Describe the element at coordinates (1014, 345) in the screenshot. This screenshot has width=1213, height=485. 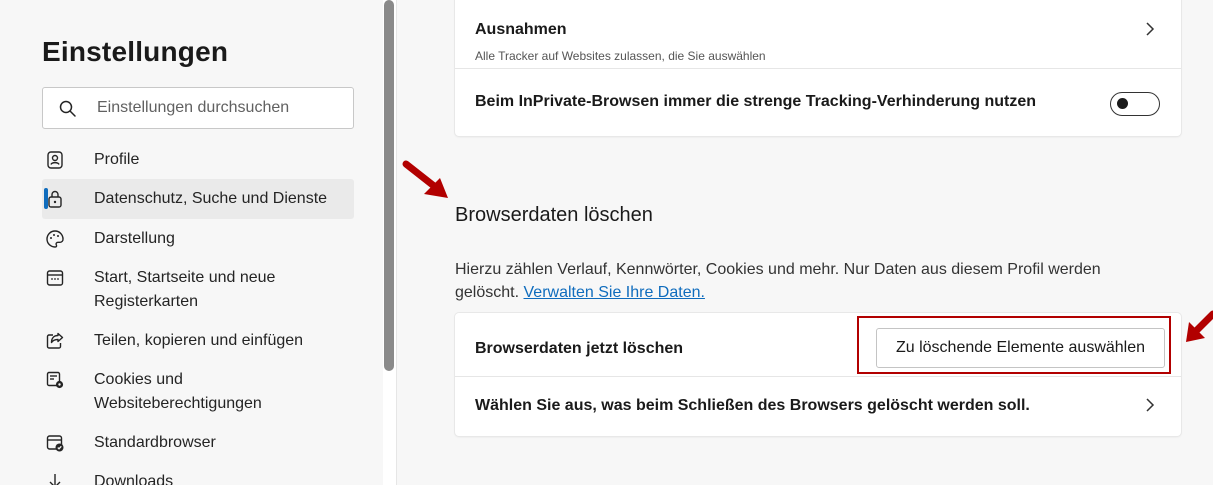
I see `annotation-highlight-box` at that location.